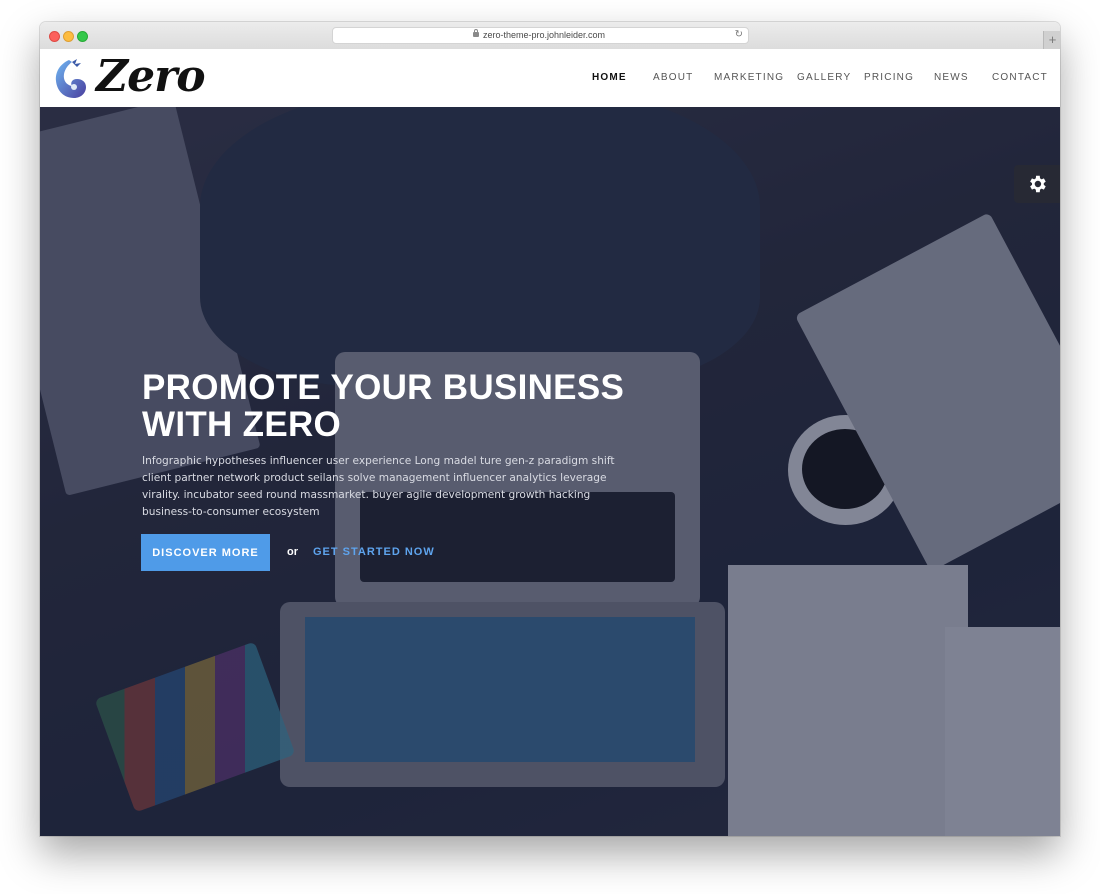 The width and height of the screenshot is (1100, 894). Describe the element at coordinates (242, 424) in the screenshot. I see `hero-title-line-2: WITH ZERO` at that location.